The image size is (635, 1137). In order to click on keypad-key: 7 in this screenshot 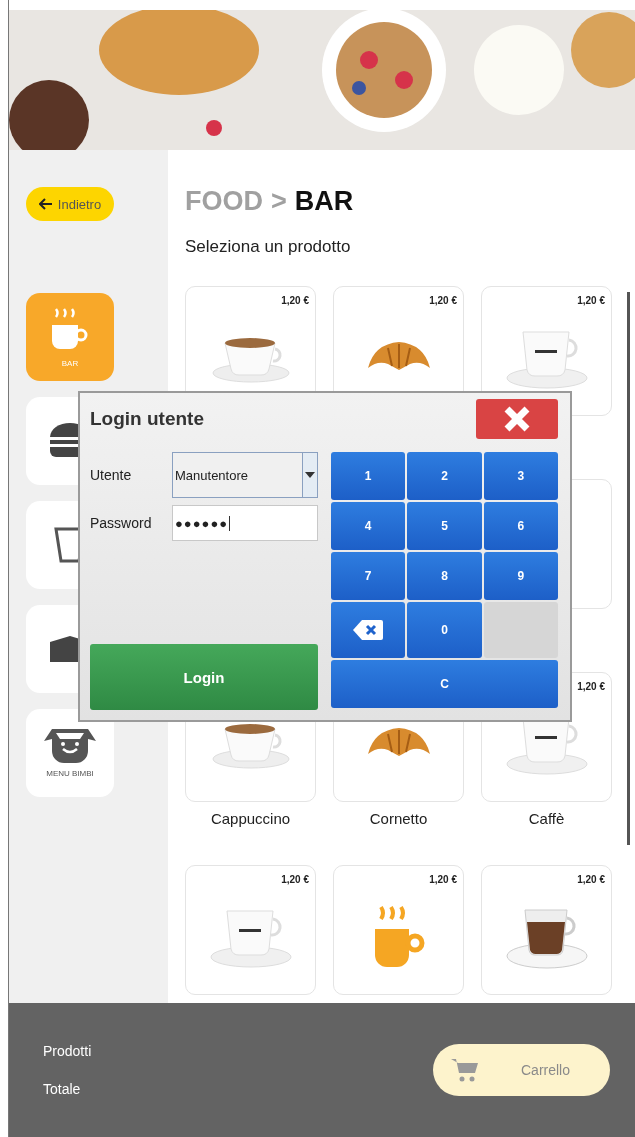, I will do `click(368, 576)`.